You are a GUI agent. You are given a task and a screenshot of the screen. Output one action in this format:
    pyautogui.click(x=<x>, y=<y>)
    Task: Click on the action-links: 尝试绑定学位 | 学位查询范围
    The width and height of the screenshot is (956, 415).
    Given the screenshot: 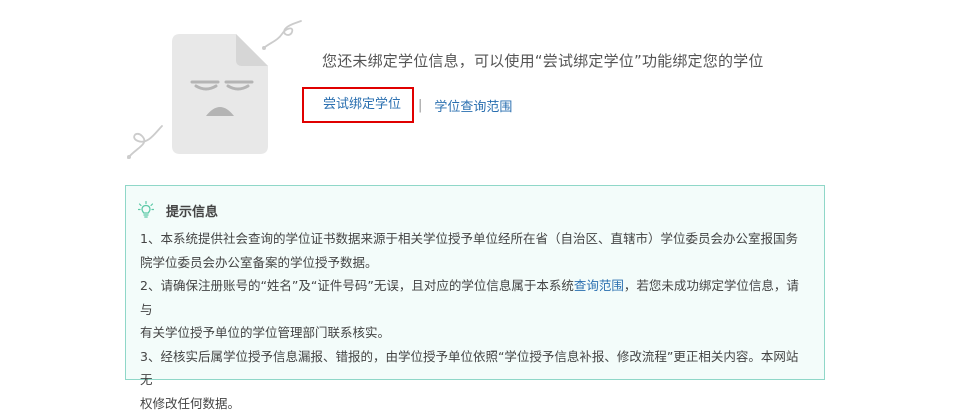 What is the action you would take?
    pyautogui.click(x=407, y=105)
    